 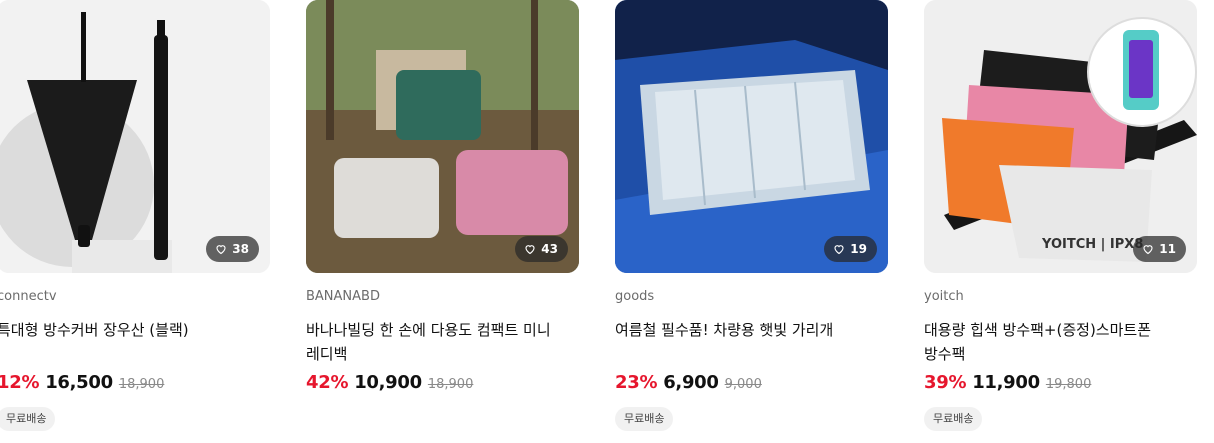 I want to click on product-title: 바나나빌딩 한 손에 다용도 컴팩트 미니 레디백, so click(x=442, y=342).